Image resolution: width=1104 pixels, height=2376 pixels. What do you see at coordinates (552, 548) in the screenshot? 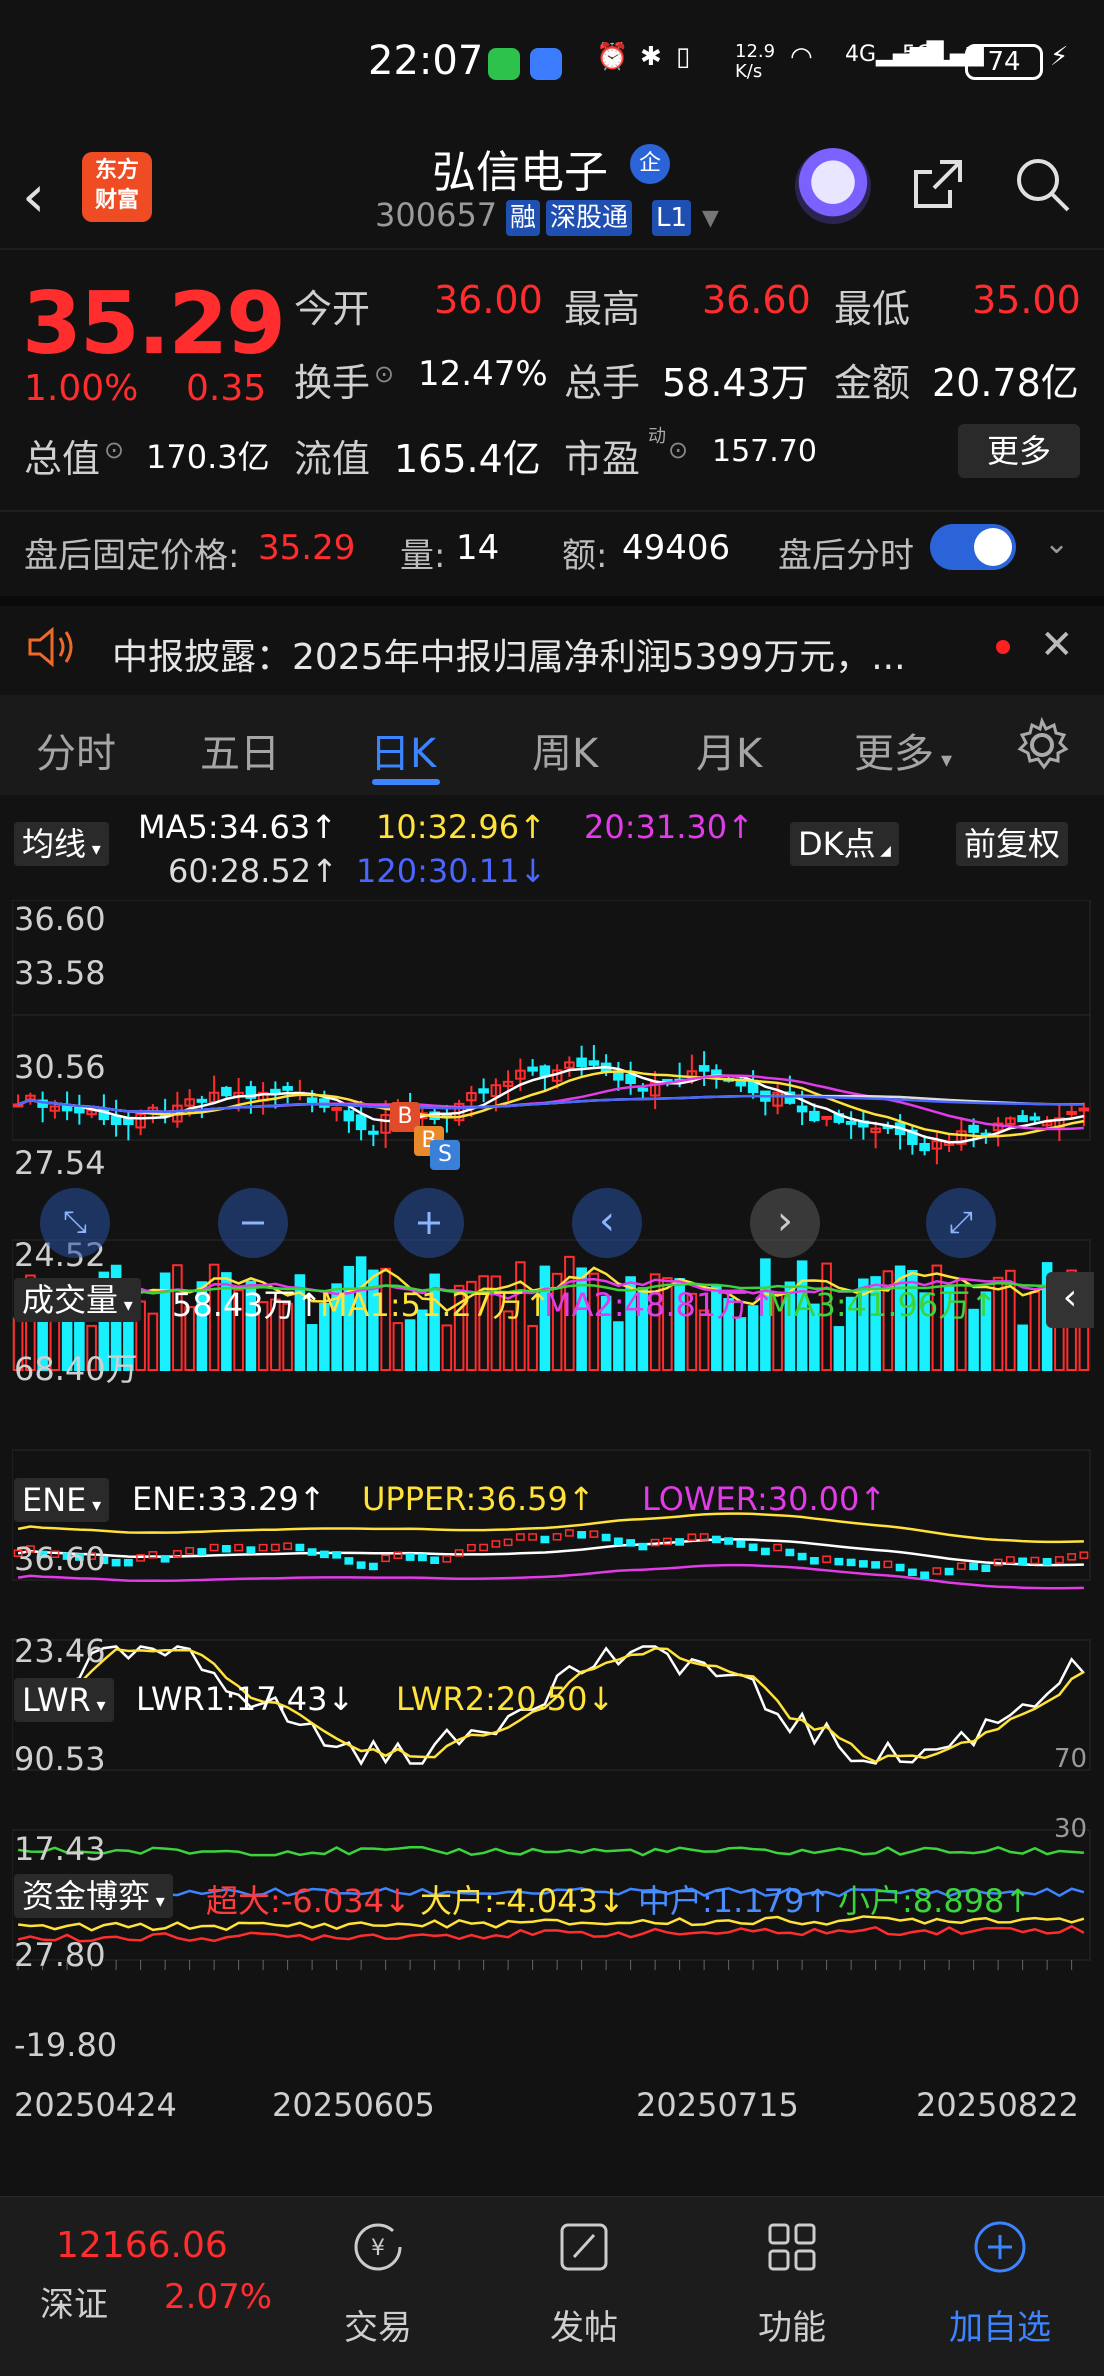
I see `after-hours-row: 盘后固定价格: 35.29 量: 14 额: 49406 盘后分时 ⌄` at bounding box center [552, 548].